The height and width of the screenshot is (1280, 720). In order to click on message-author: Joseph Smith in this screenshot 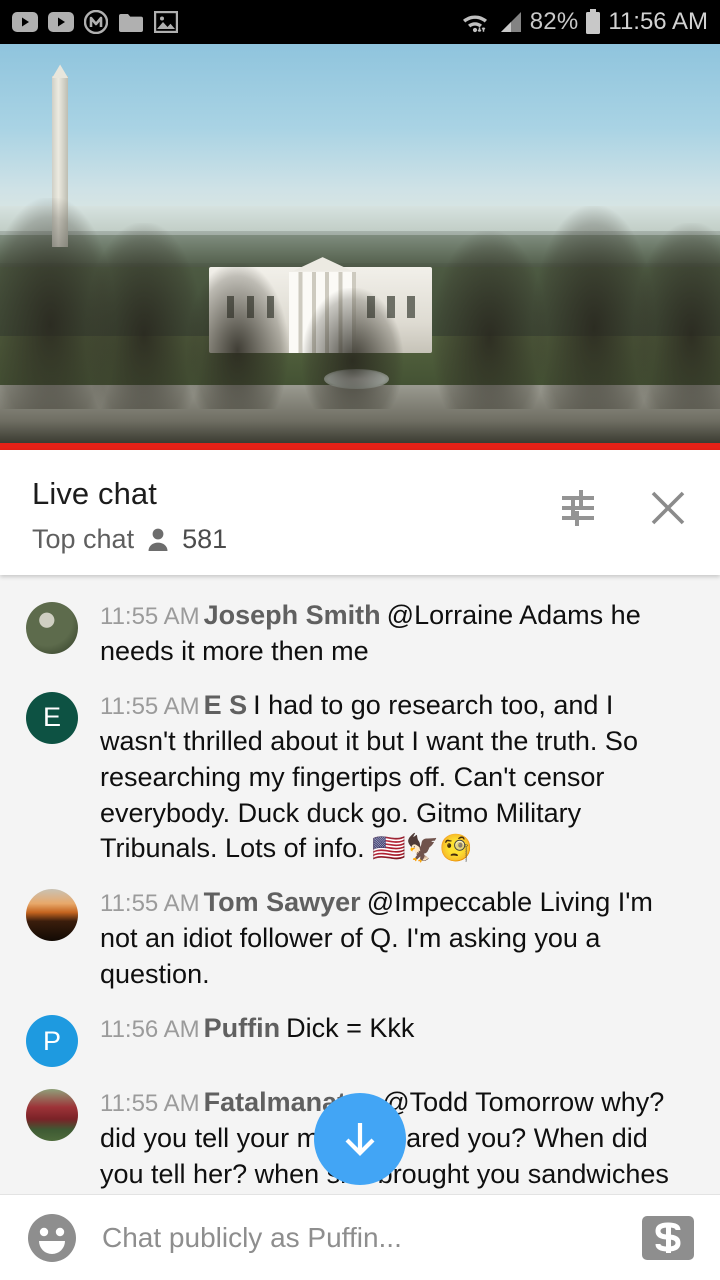, I will do `click(292, 615)`.